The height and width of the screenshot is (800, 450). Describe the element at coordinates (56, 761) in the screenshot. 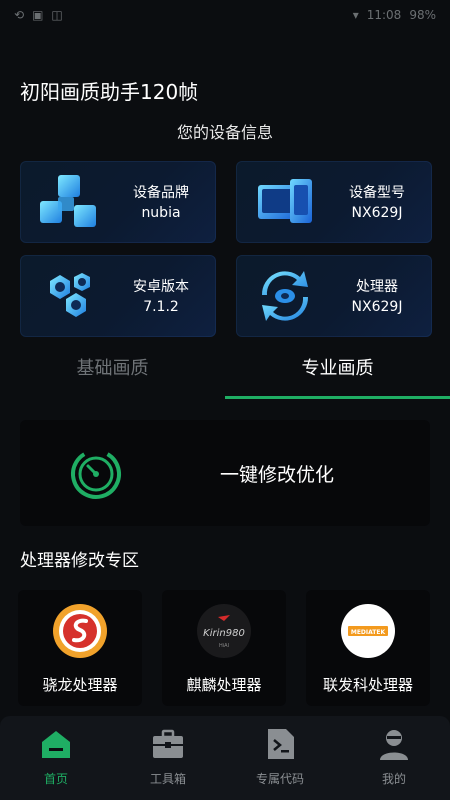

I see `nav-home: 首页` at that location.